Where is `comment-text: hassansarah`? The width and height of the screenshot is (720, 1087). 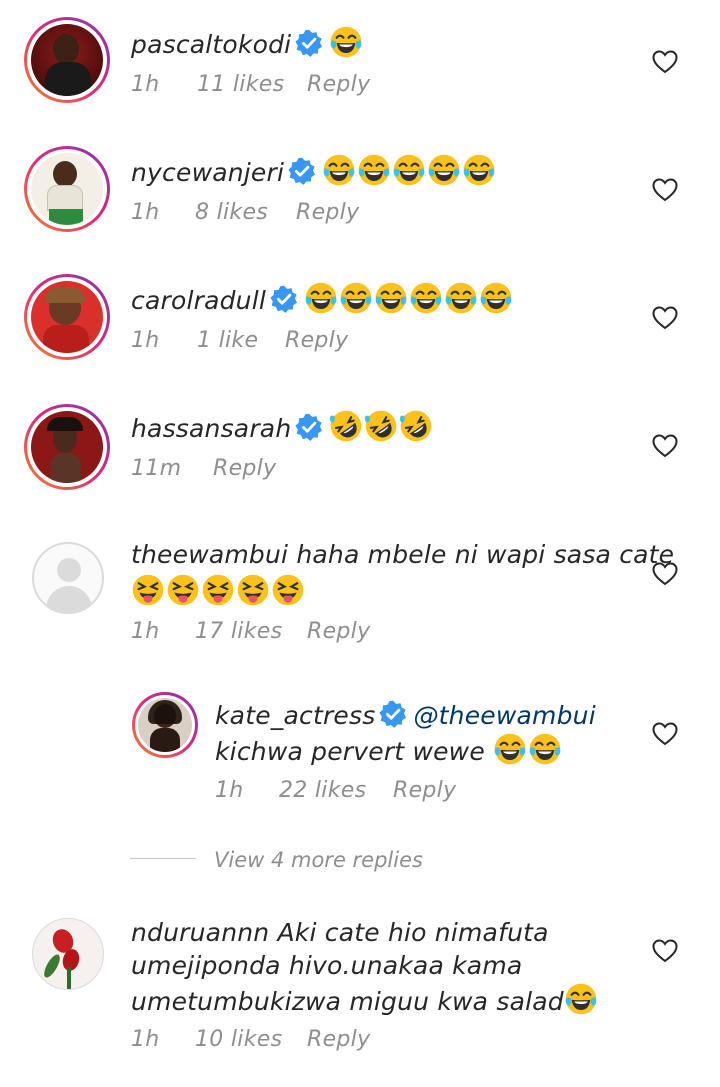 comment-text: hassansarah is located at coordinates (282, 427).